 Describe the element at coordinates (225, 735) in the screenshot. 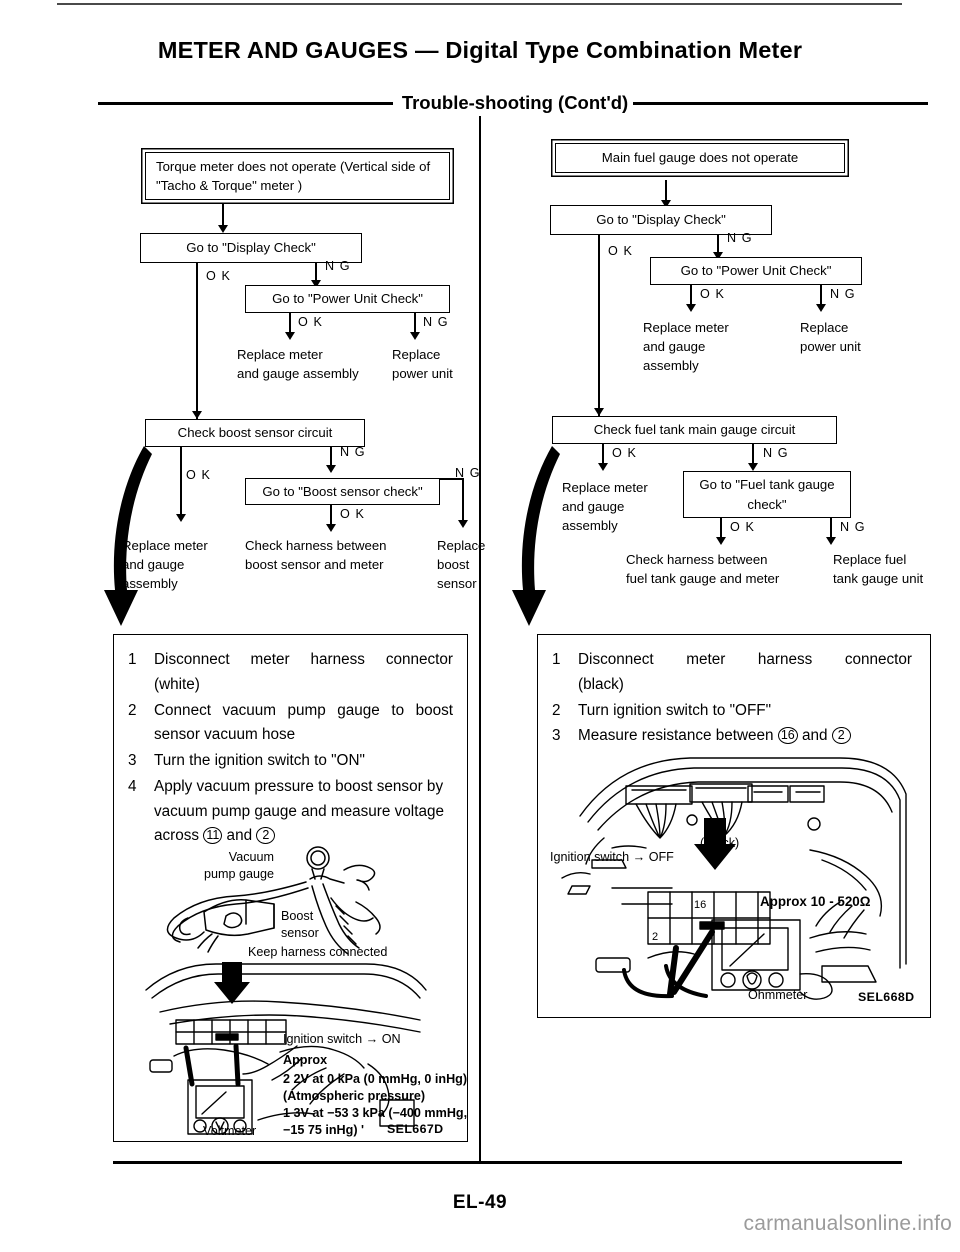

I see `step-line-2: sensor vacuum hose` at that location.